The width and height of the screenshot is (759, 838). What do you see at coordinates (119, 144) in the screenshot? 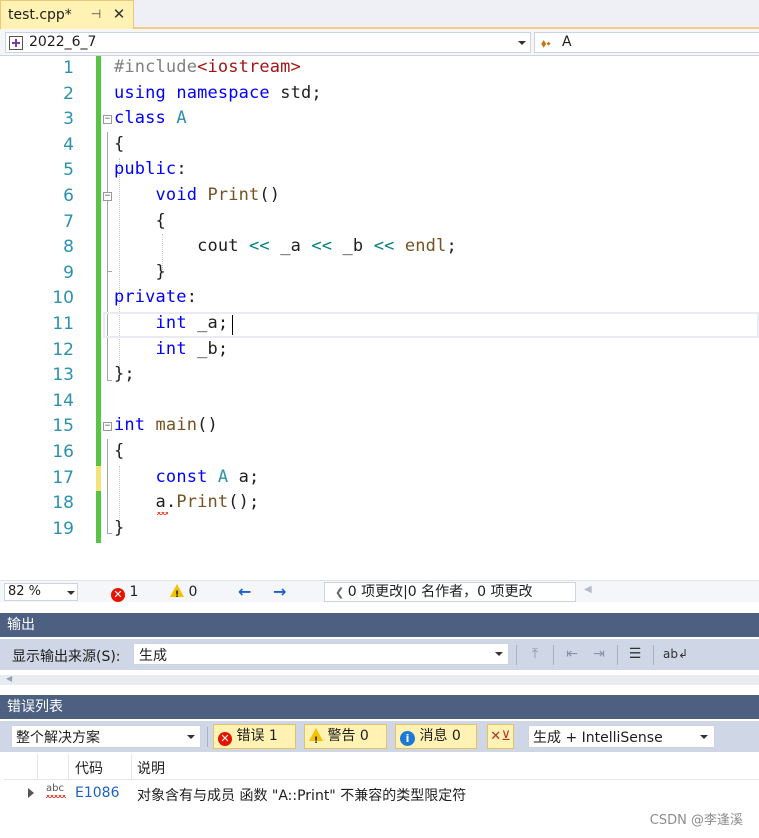
I see `code-text: {` at bounding box center [119, 144].